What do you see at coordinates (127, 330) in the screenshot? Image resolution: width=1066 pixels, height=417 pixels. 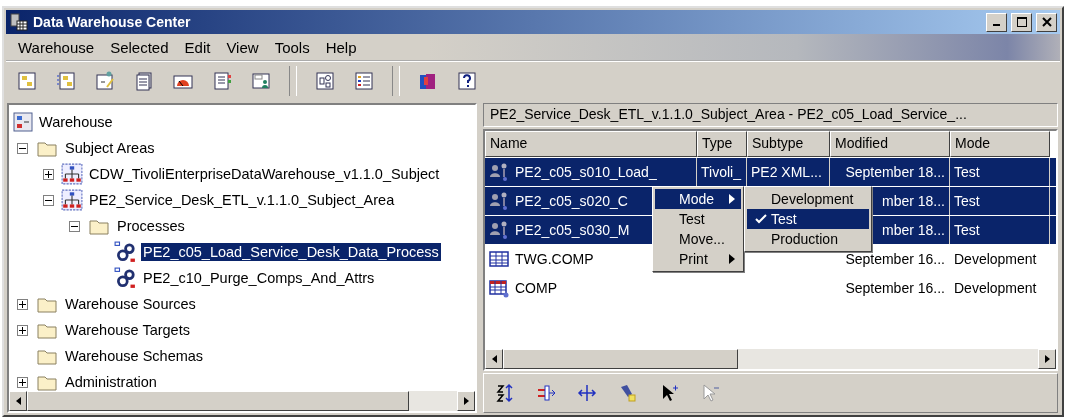 I see `tree-item: Warehouse Targets` at bounding box center [127, 330].